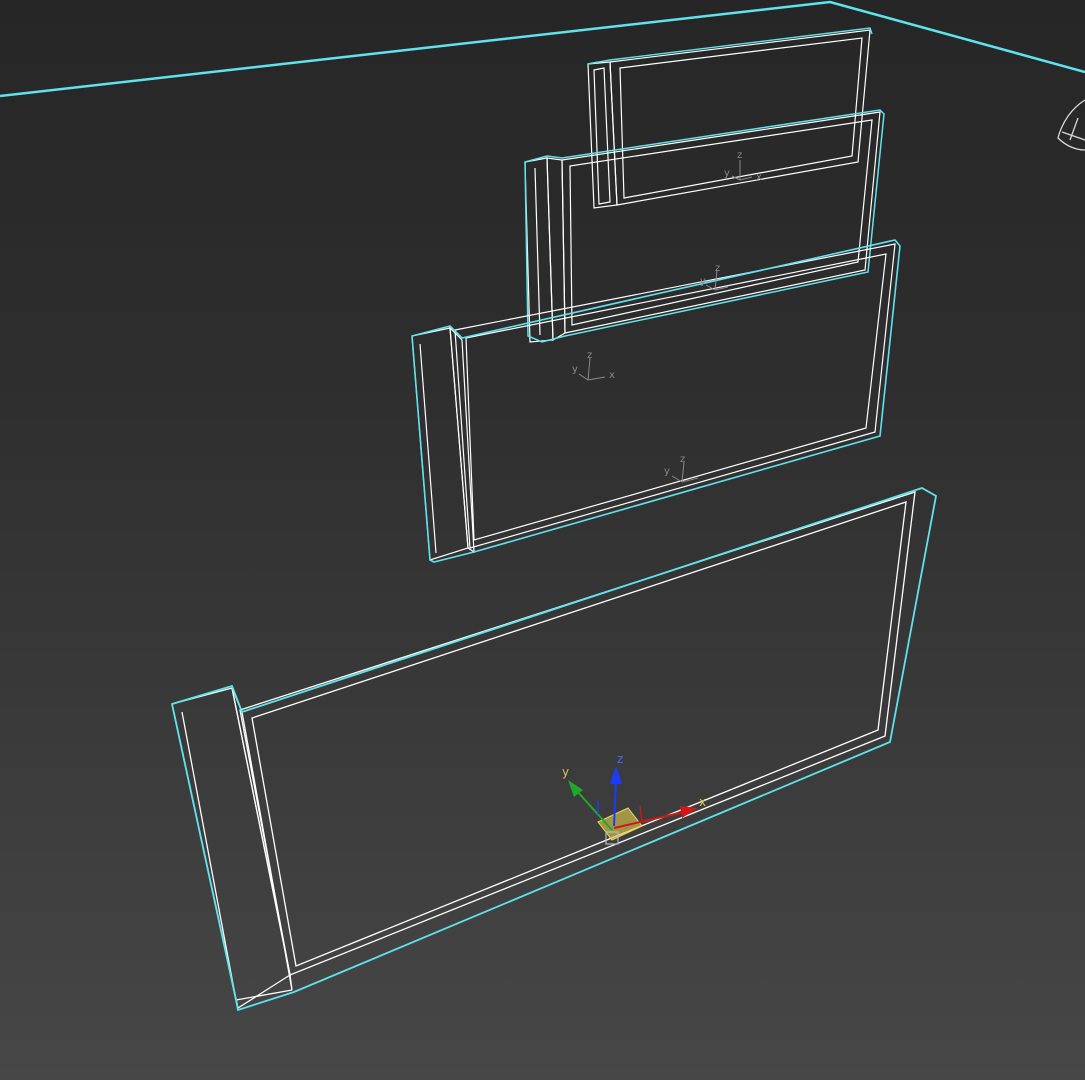  I want to click on gizmo-z-label: z, so click(620, 759).